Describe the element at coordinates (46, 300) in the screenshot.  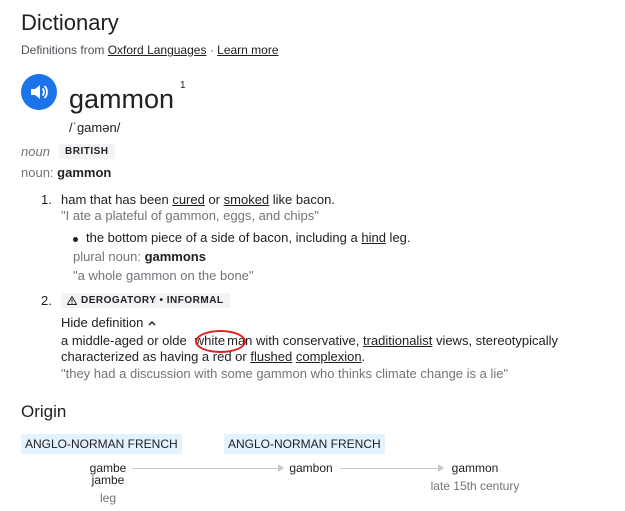
I see `sense-2-number: 2.` at that location.